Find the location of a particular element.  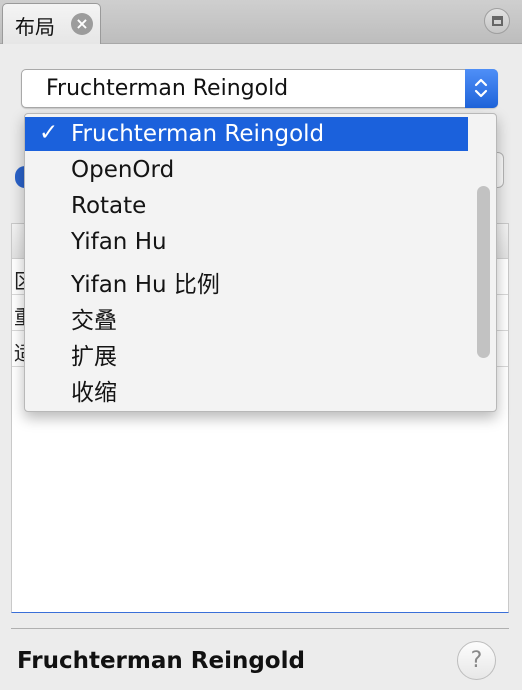

layout-select: Fruchterman Reingold is located at coordinates (259, 88).